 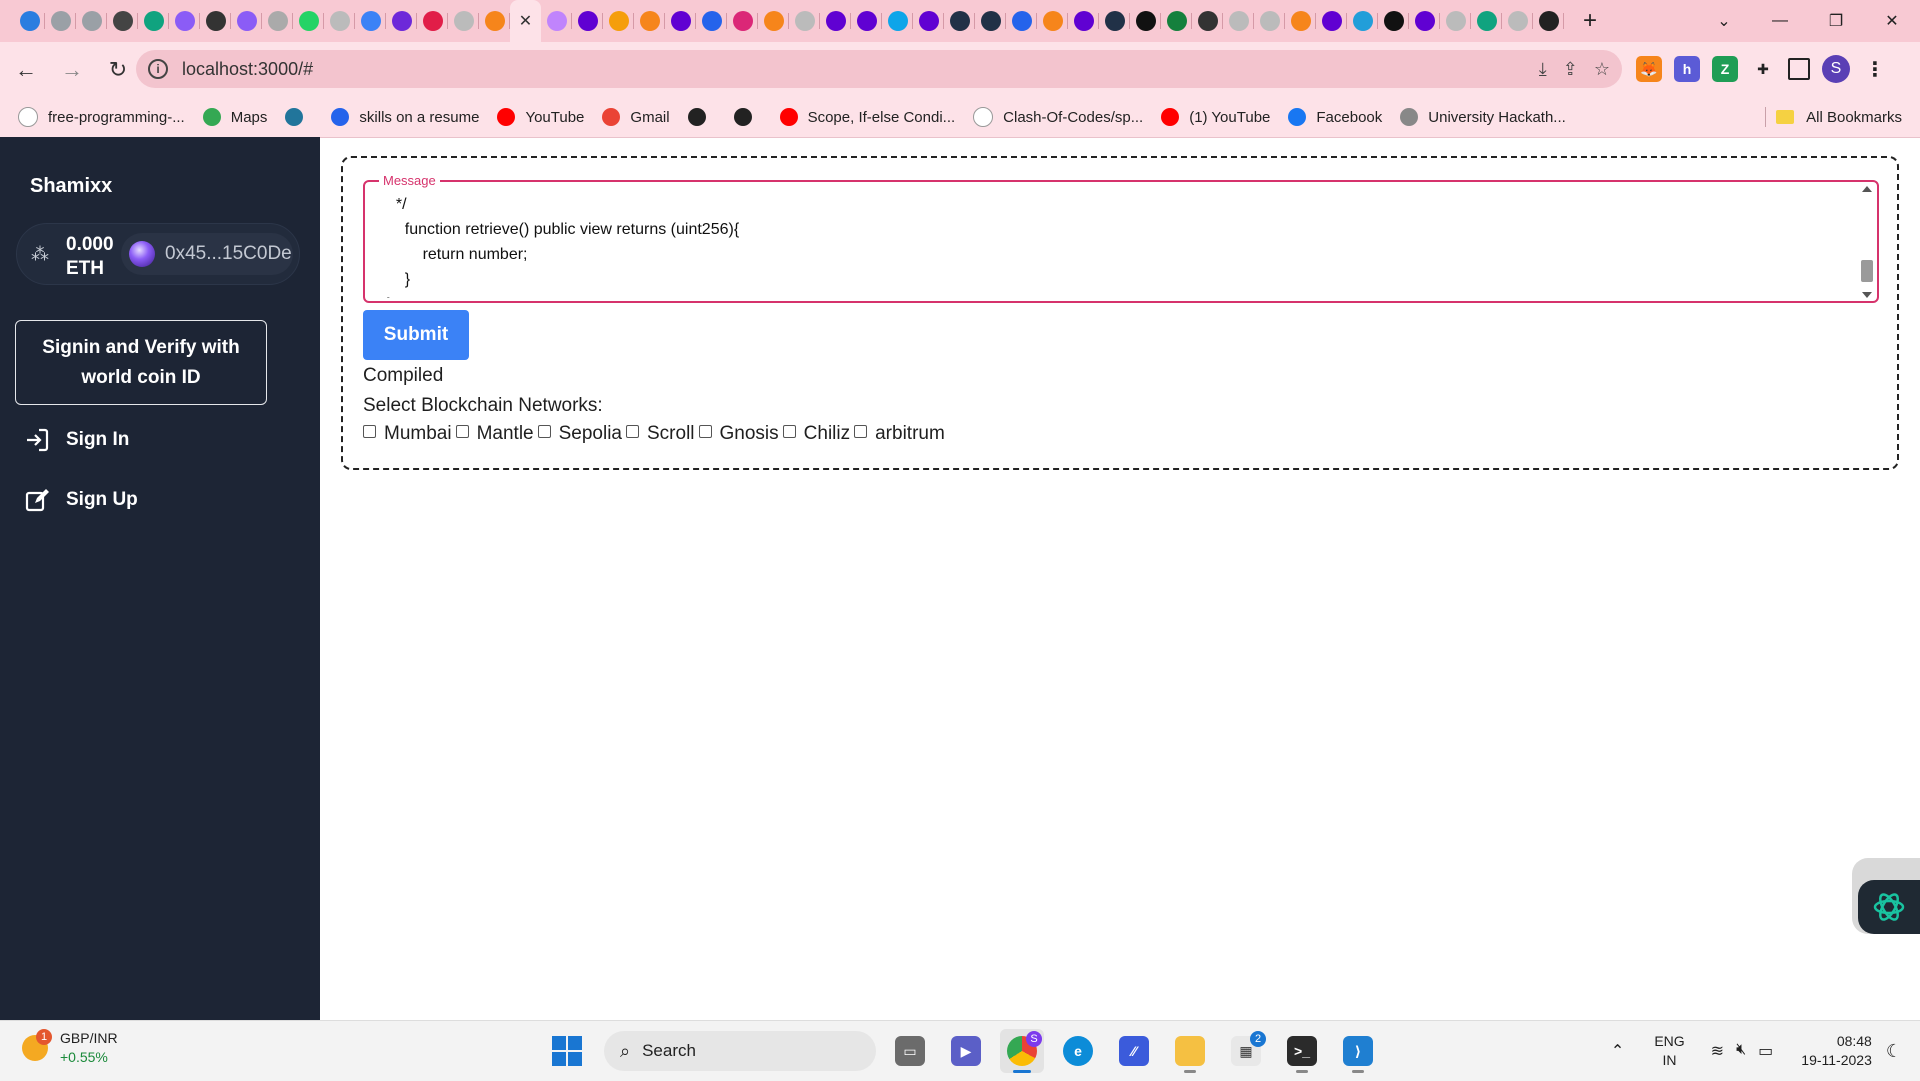 I want to click on url-text: localhost:3000/#, so click(x=247, y=69).